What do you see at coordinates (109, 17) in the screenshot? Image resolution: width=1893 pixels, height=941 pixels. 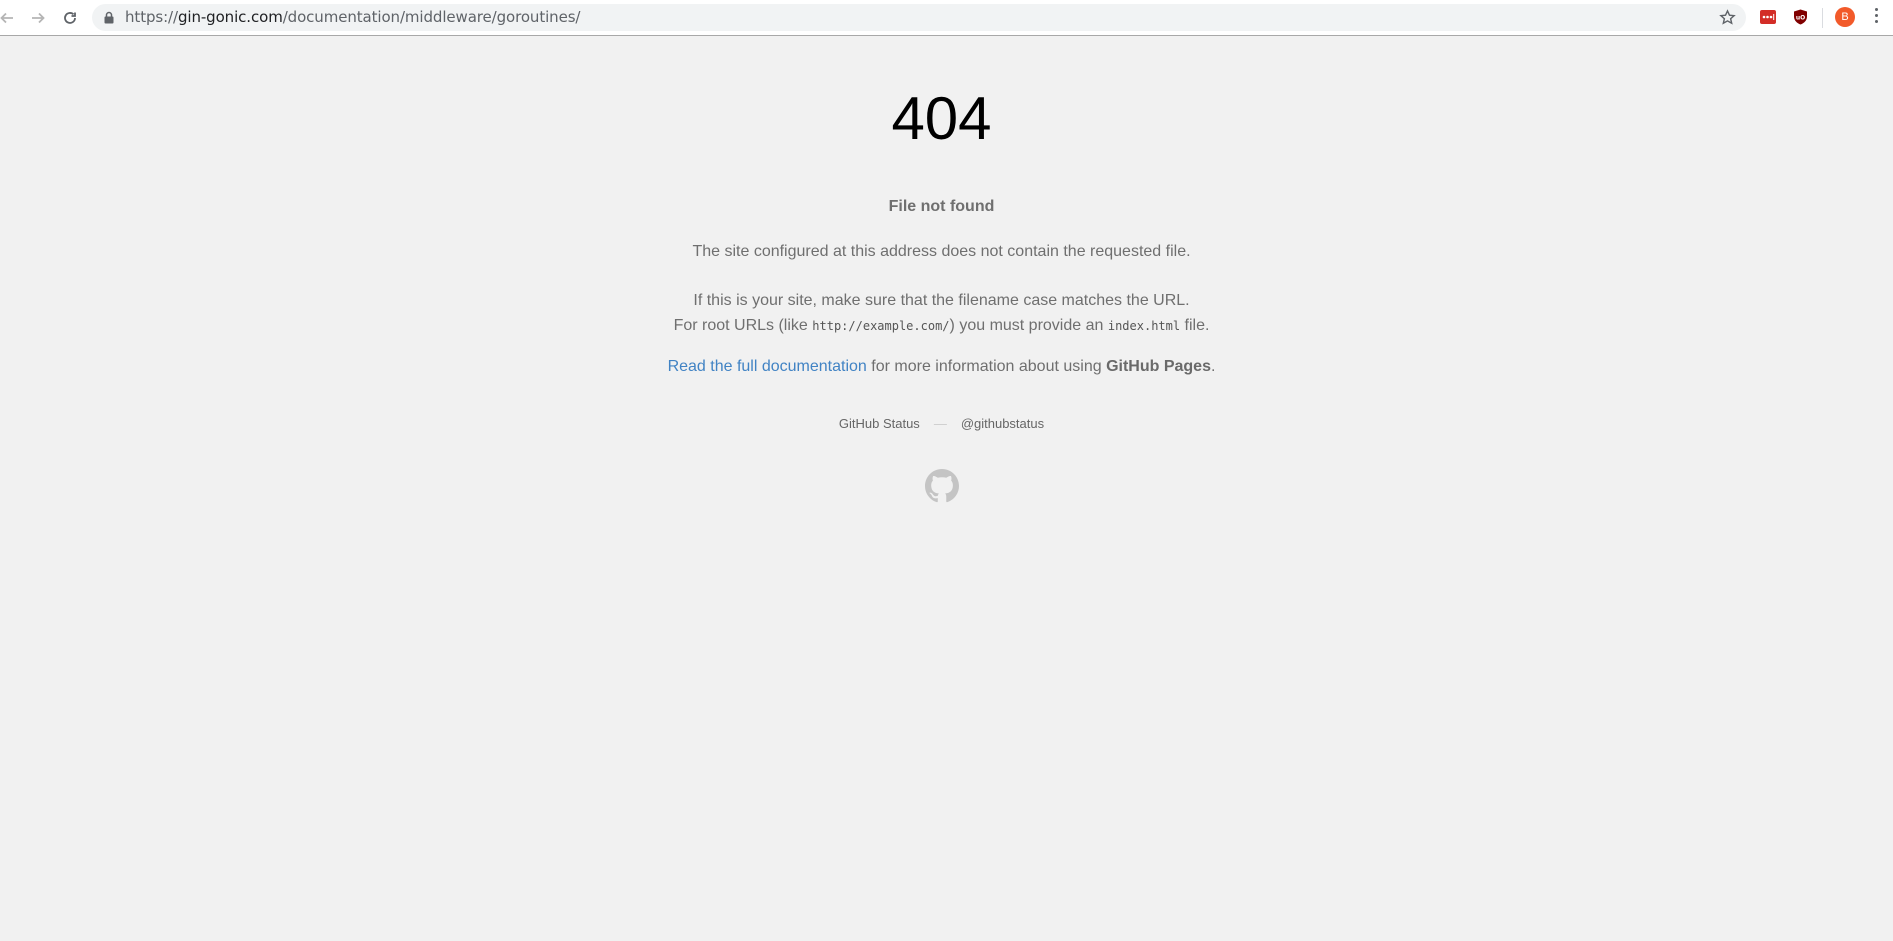 I see `lock-icon` at bounding box center [109, 17].